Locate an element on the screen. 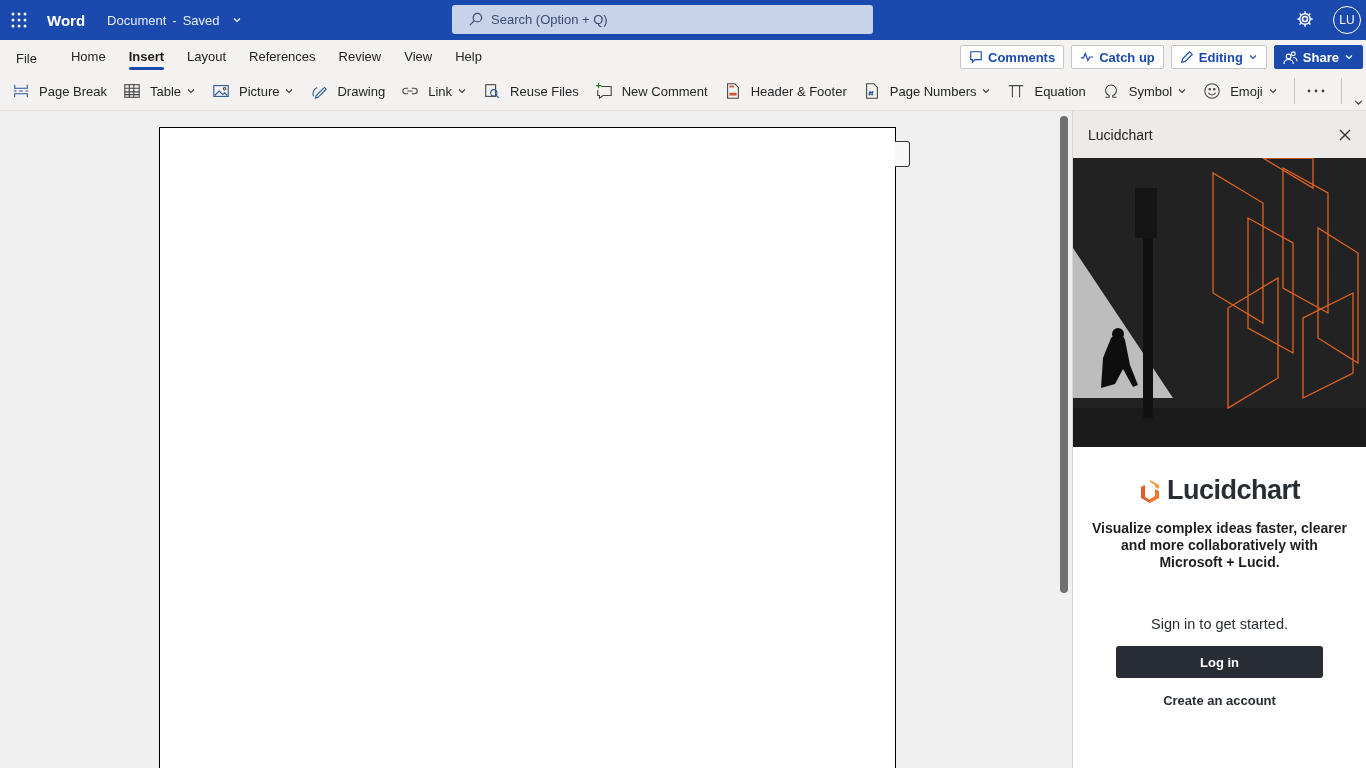  pencil-icon is located at coordinates (1186, 57).